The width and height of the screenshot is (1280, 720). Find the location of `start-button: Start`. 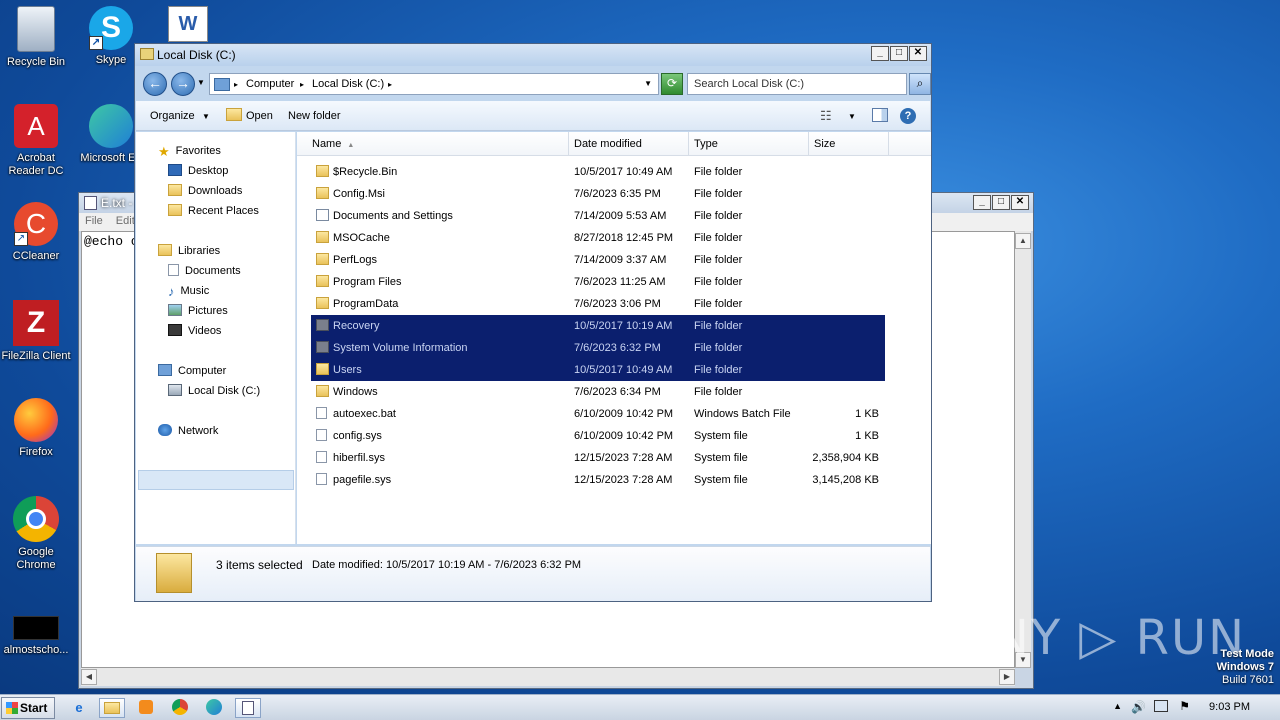

start-button: Start is located at coordinates (28, 708).